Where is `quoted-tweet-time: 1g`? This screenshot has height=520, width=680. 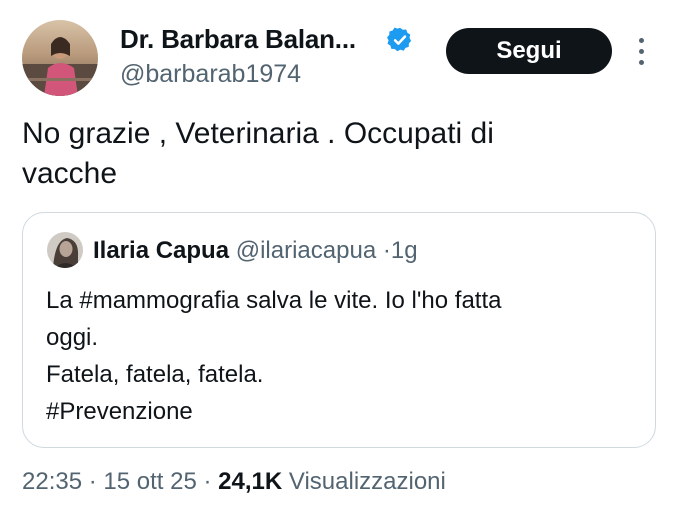 quoted-tweet-time: 1g is located at coordinates (404, 250).